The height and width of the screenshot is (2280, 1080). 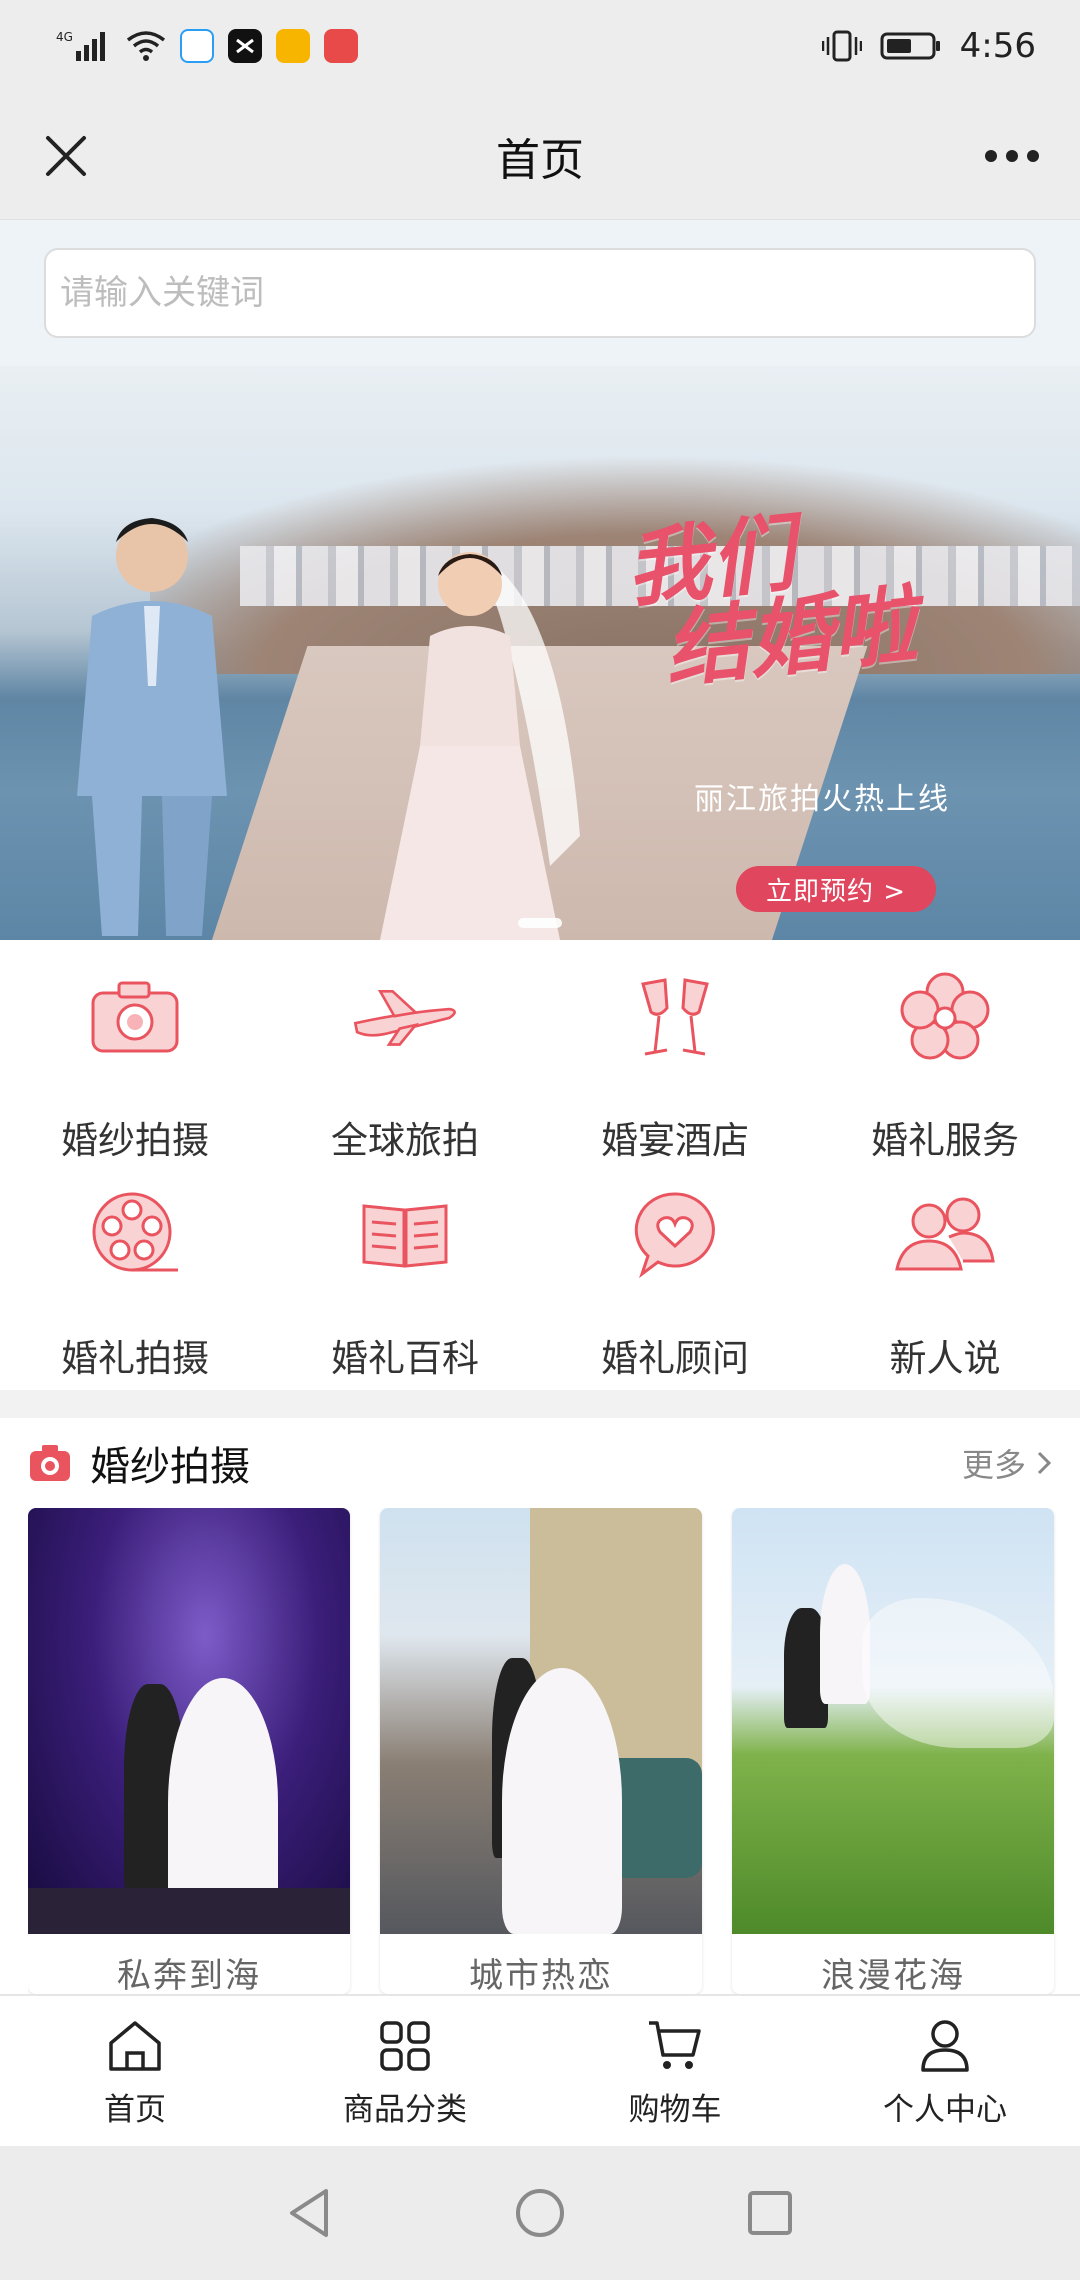 I want to click on category-wedding-wiki: 婚礼百科, so click(x=405, y=1277).